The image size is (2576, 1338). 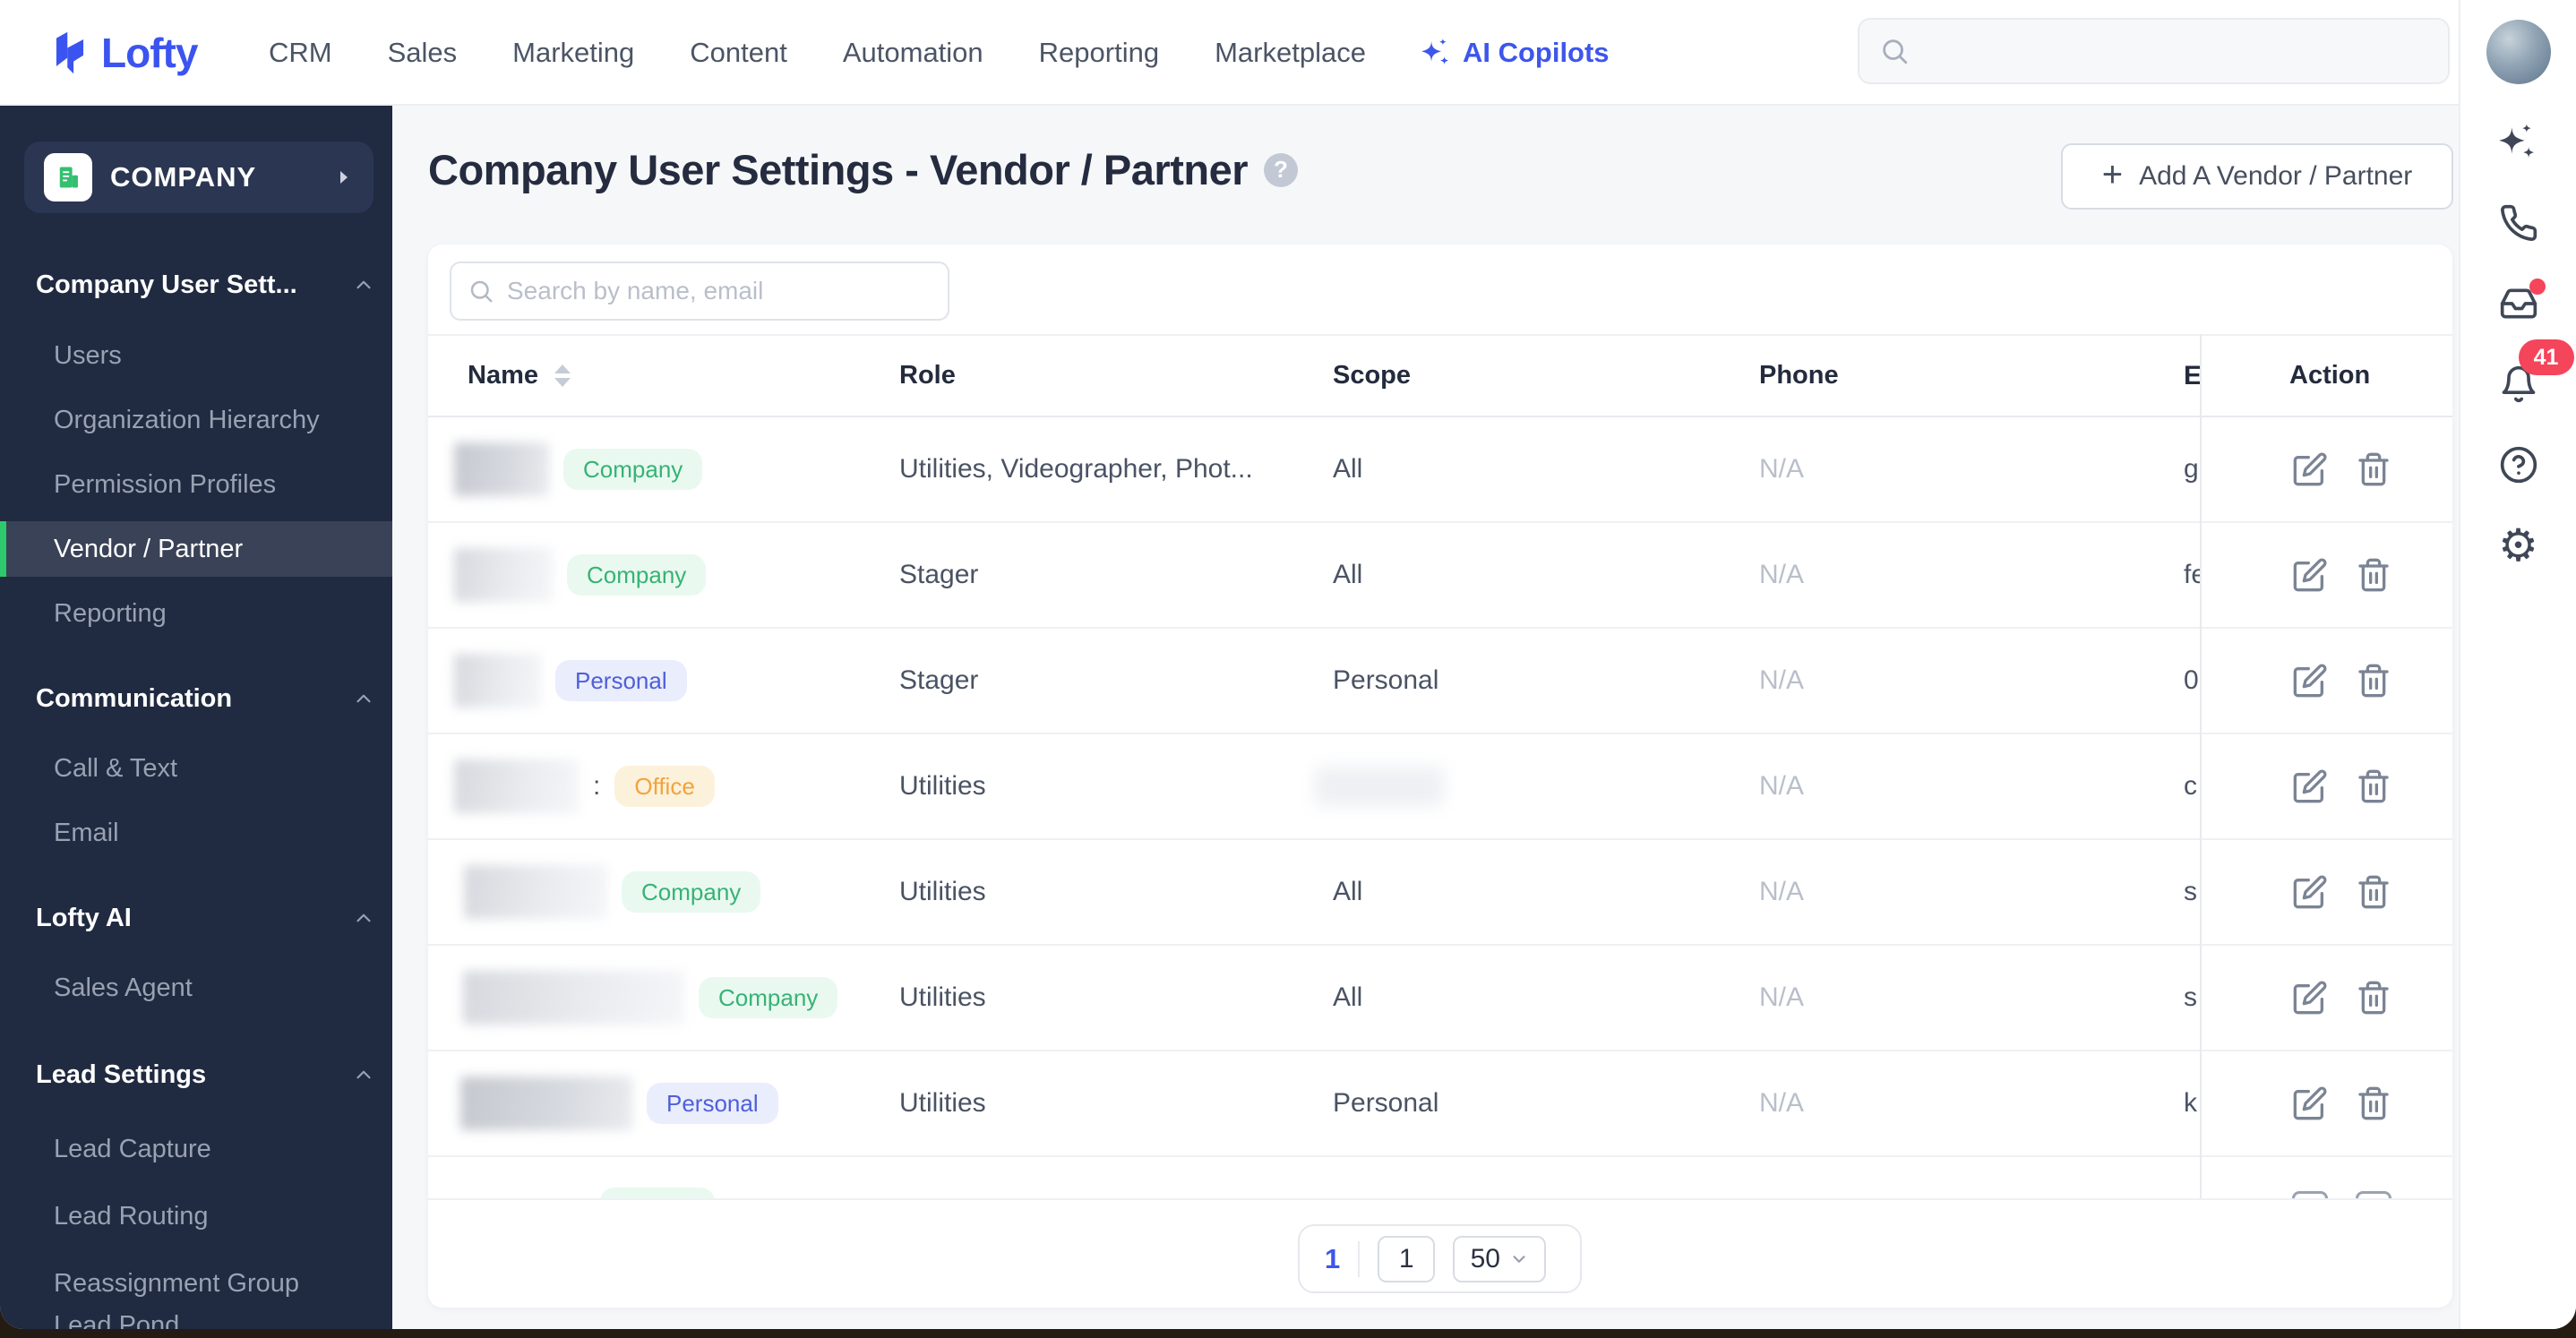 What do you see at coordinates (116, 1318) in the screenshot?
I see `sidebar-item-lead-pond: Lead Pond` at bounding box center [116, 1318].